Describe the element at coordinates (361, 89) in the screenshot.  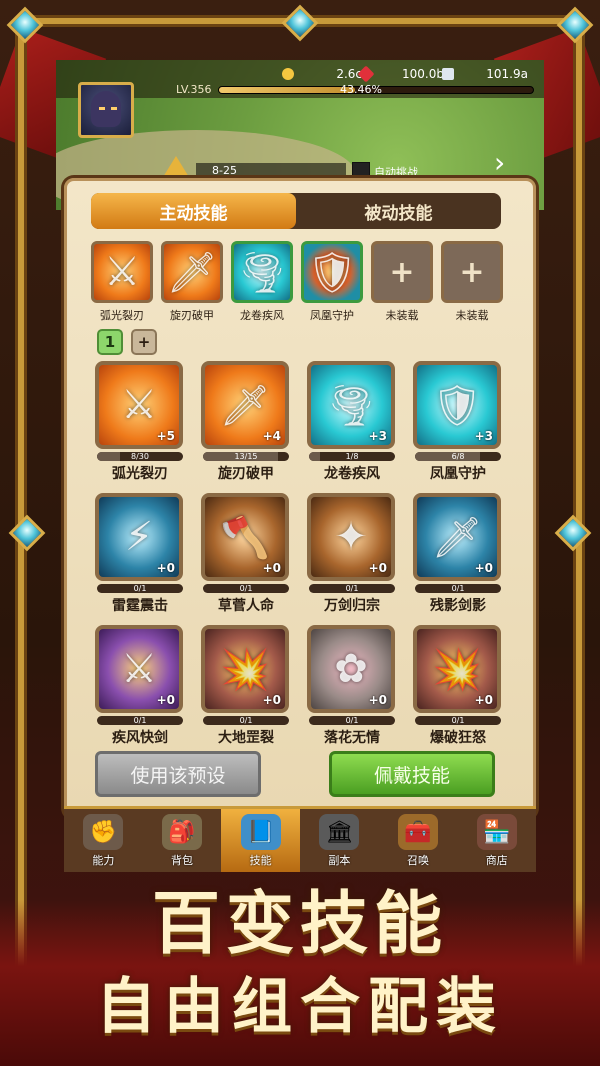
I see `exp-percent: 43.46%` at that location.